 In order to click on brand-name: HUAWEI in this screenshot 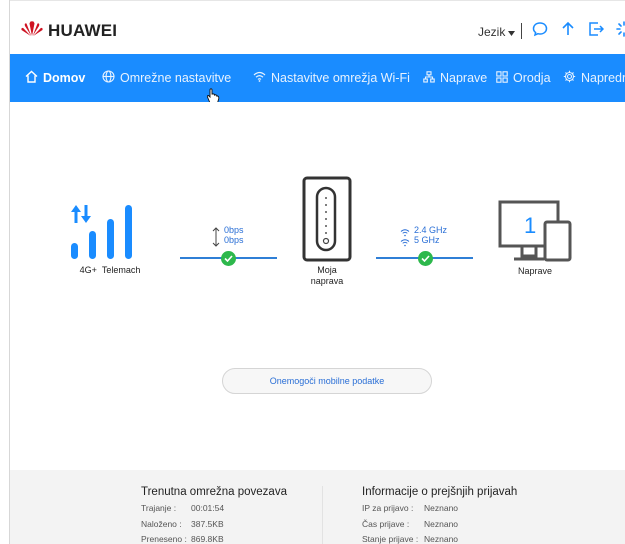, I will do `click(83, 30)`.